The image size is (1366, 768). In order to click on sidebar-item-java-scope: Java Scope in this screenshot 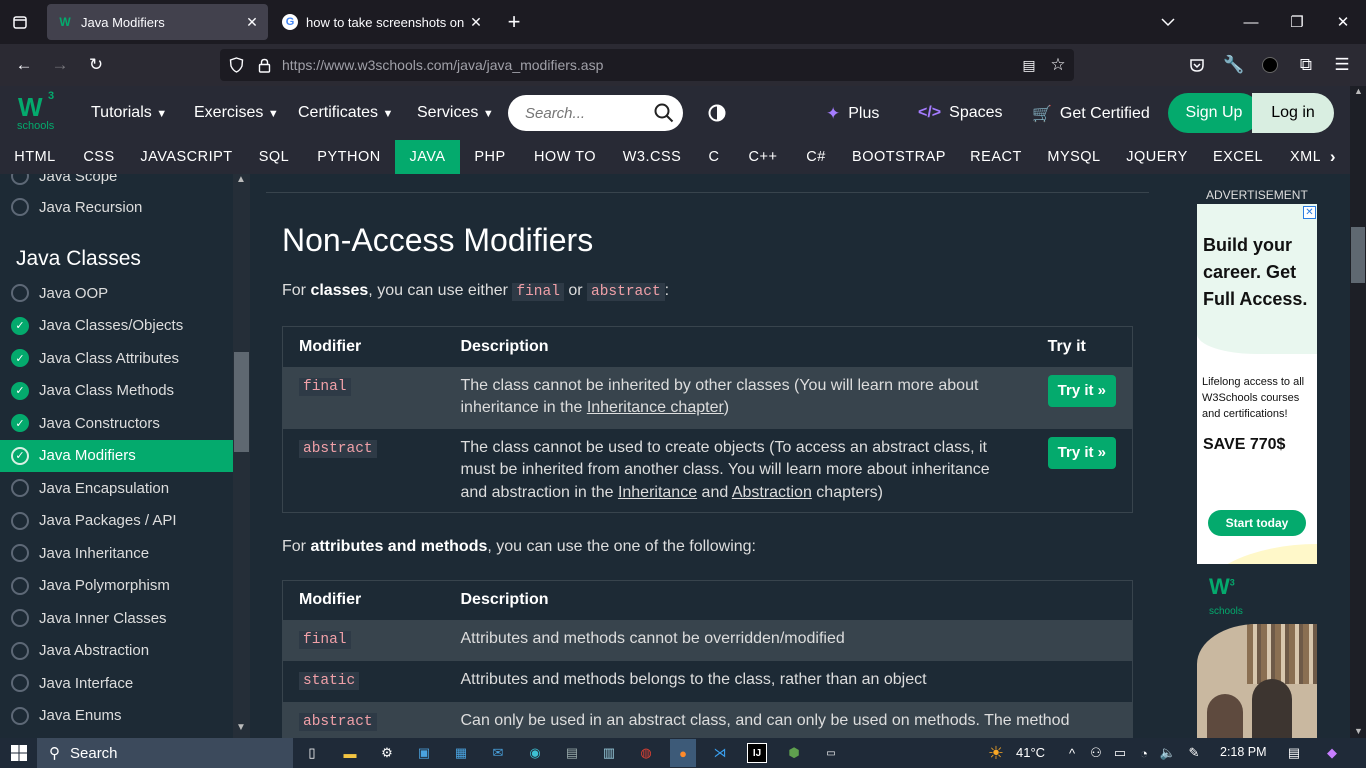, I will do `click(116, 183)`.